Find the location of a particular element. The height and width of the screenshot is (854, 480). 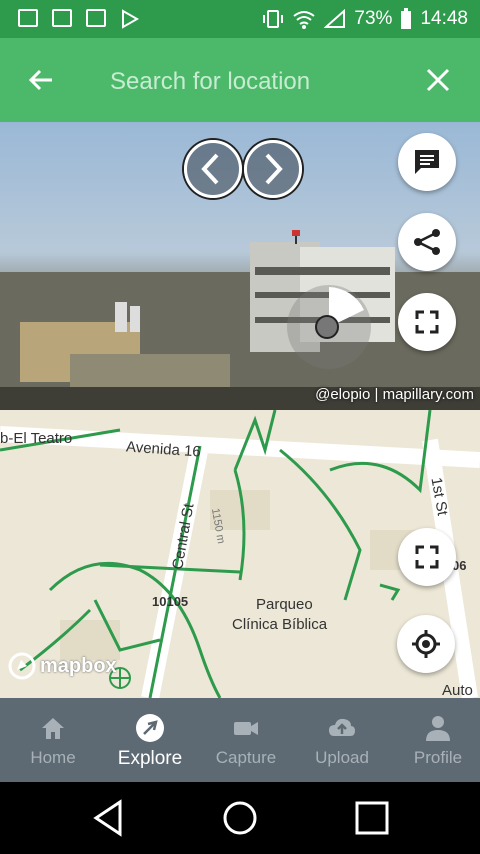

nav-capture-label: Capture is located at coordinates (246, 757).